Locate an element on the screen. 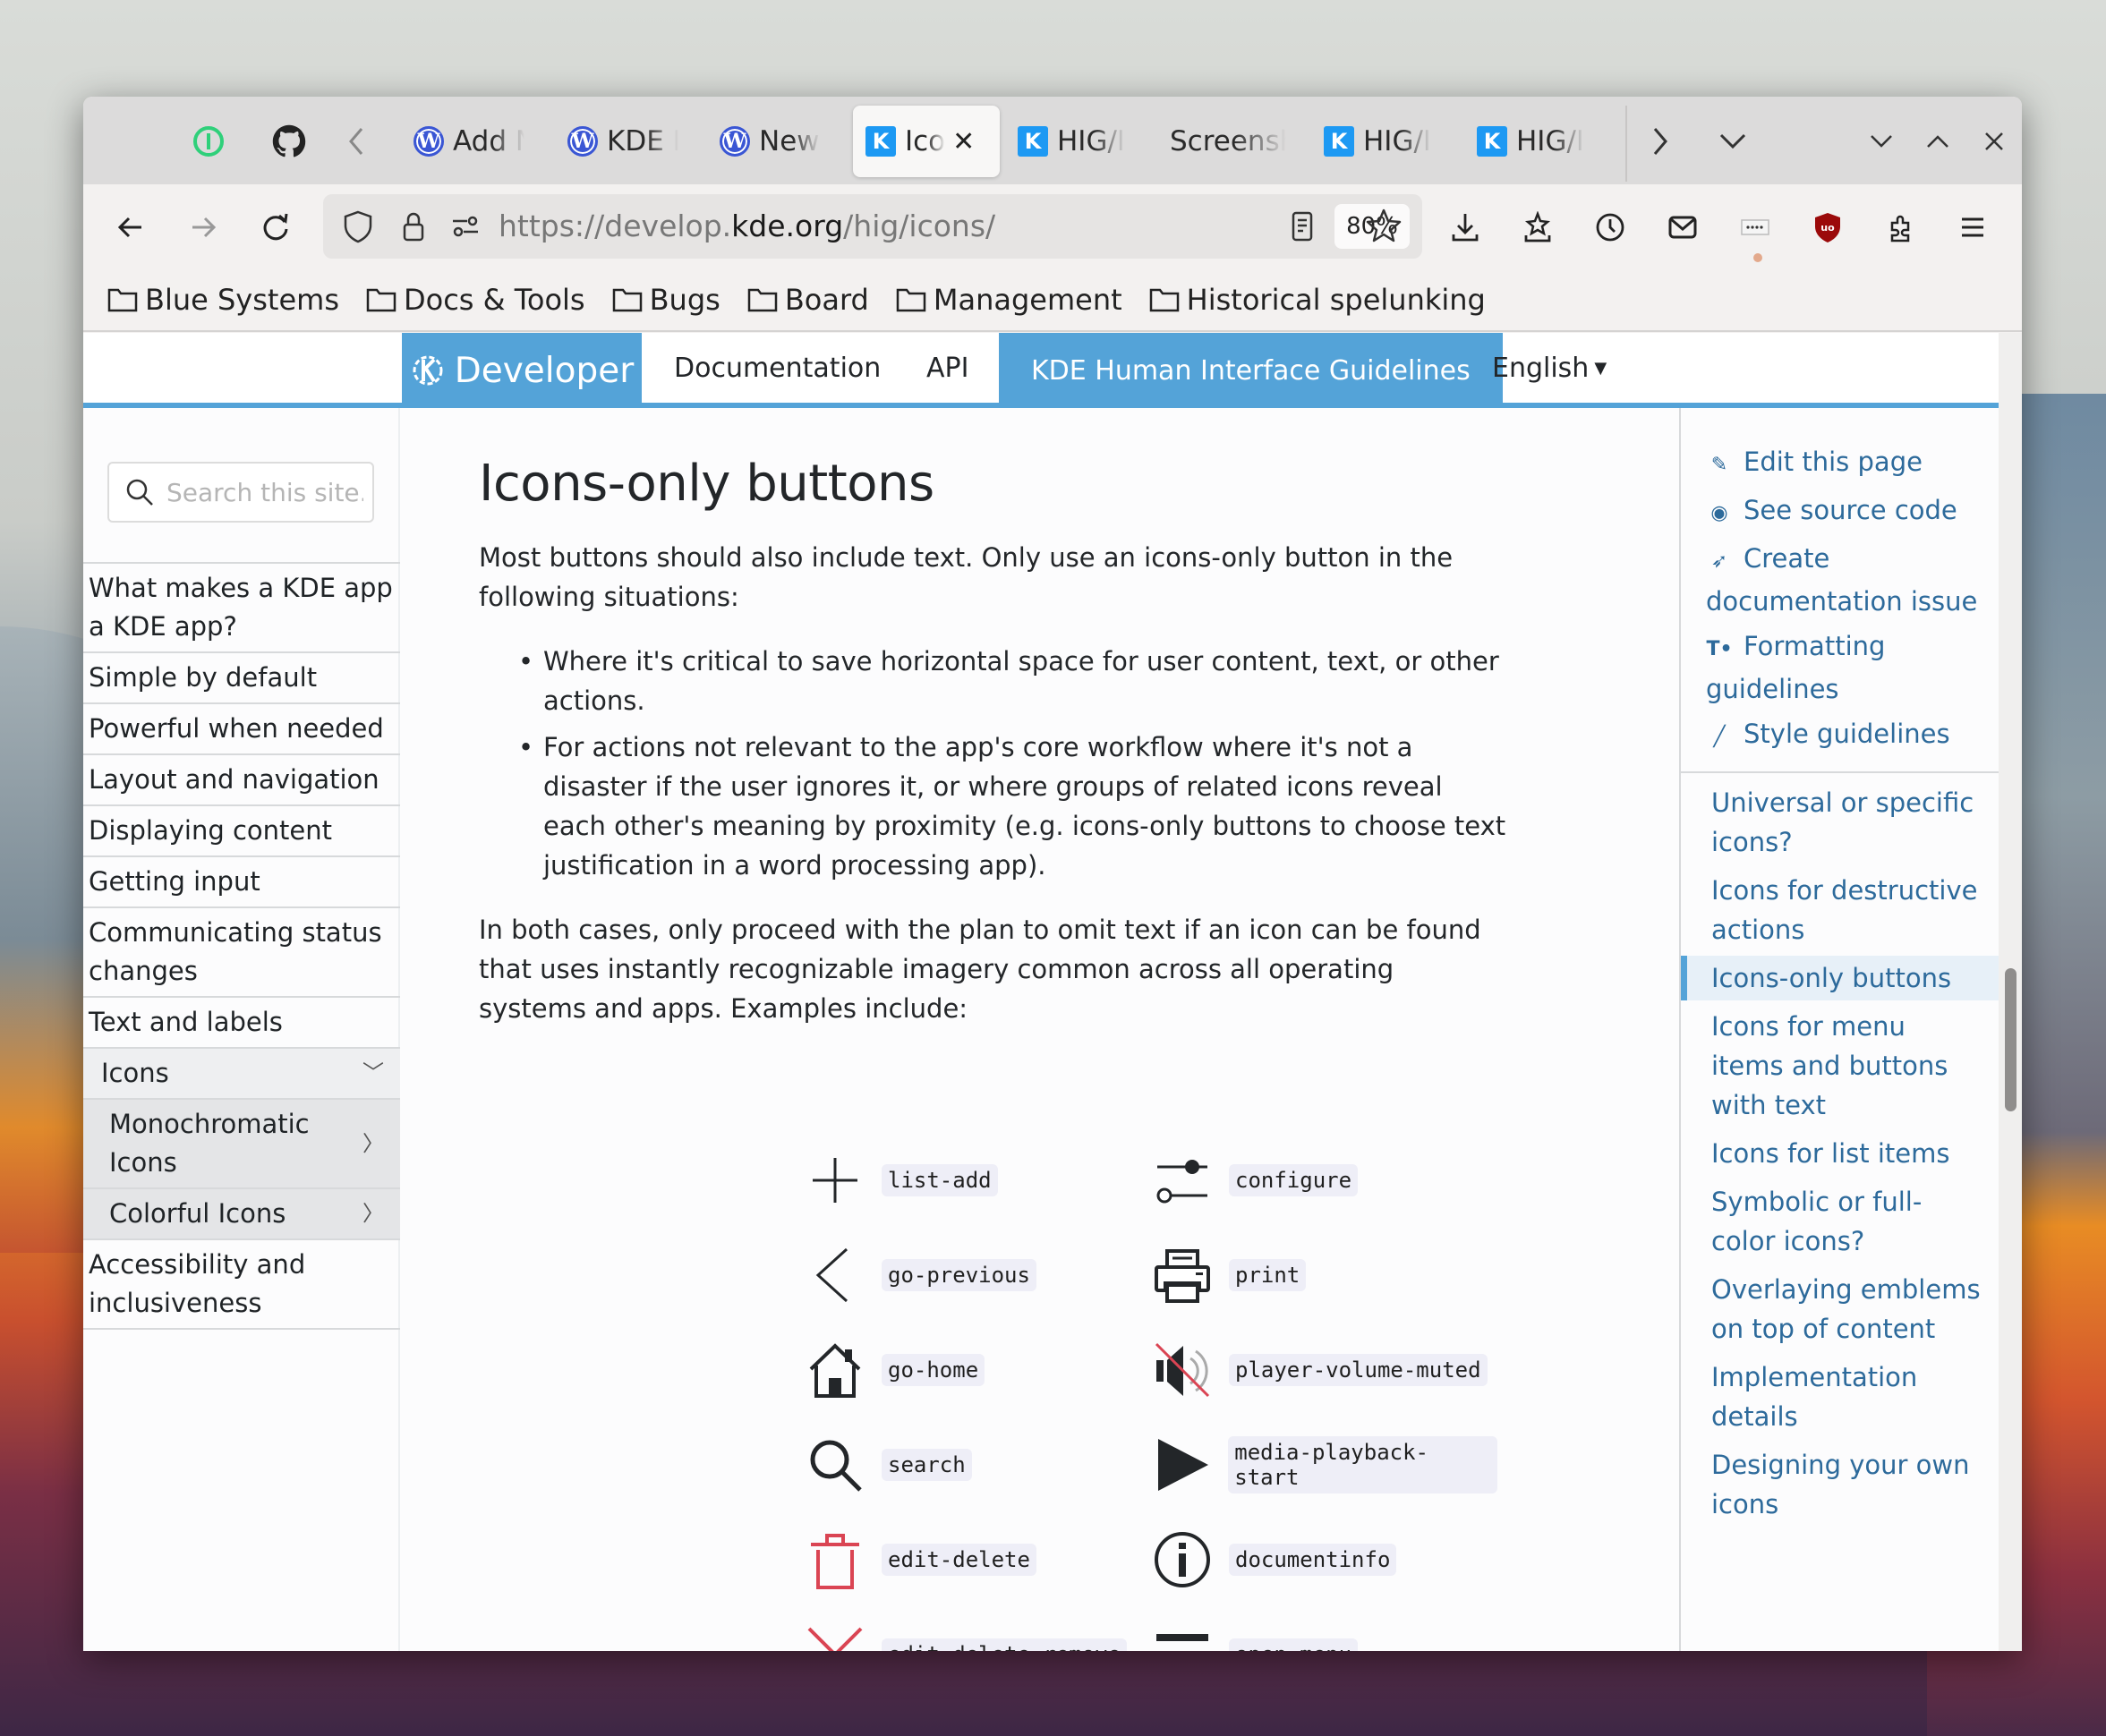 The image size is (2106, 1736). scrollbar-thumb is located at coordinates (2011, 1040).